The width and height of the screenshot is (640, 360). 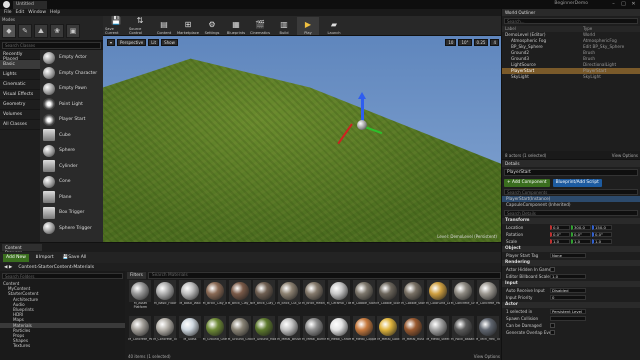 What do you see at coordinates (264, 297) in the screenshot?
I see `material-asset-tile: M_Brick_Clay_Old` at bounding box center [264, 297].